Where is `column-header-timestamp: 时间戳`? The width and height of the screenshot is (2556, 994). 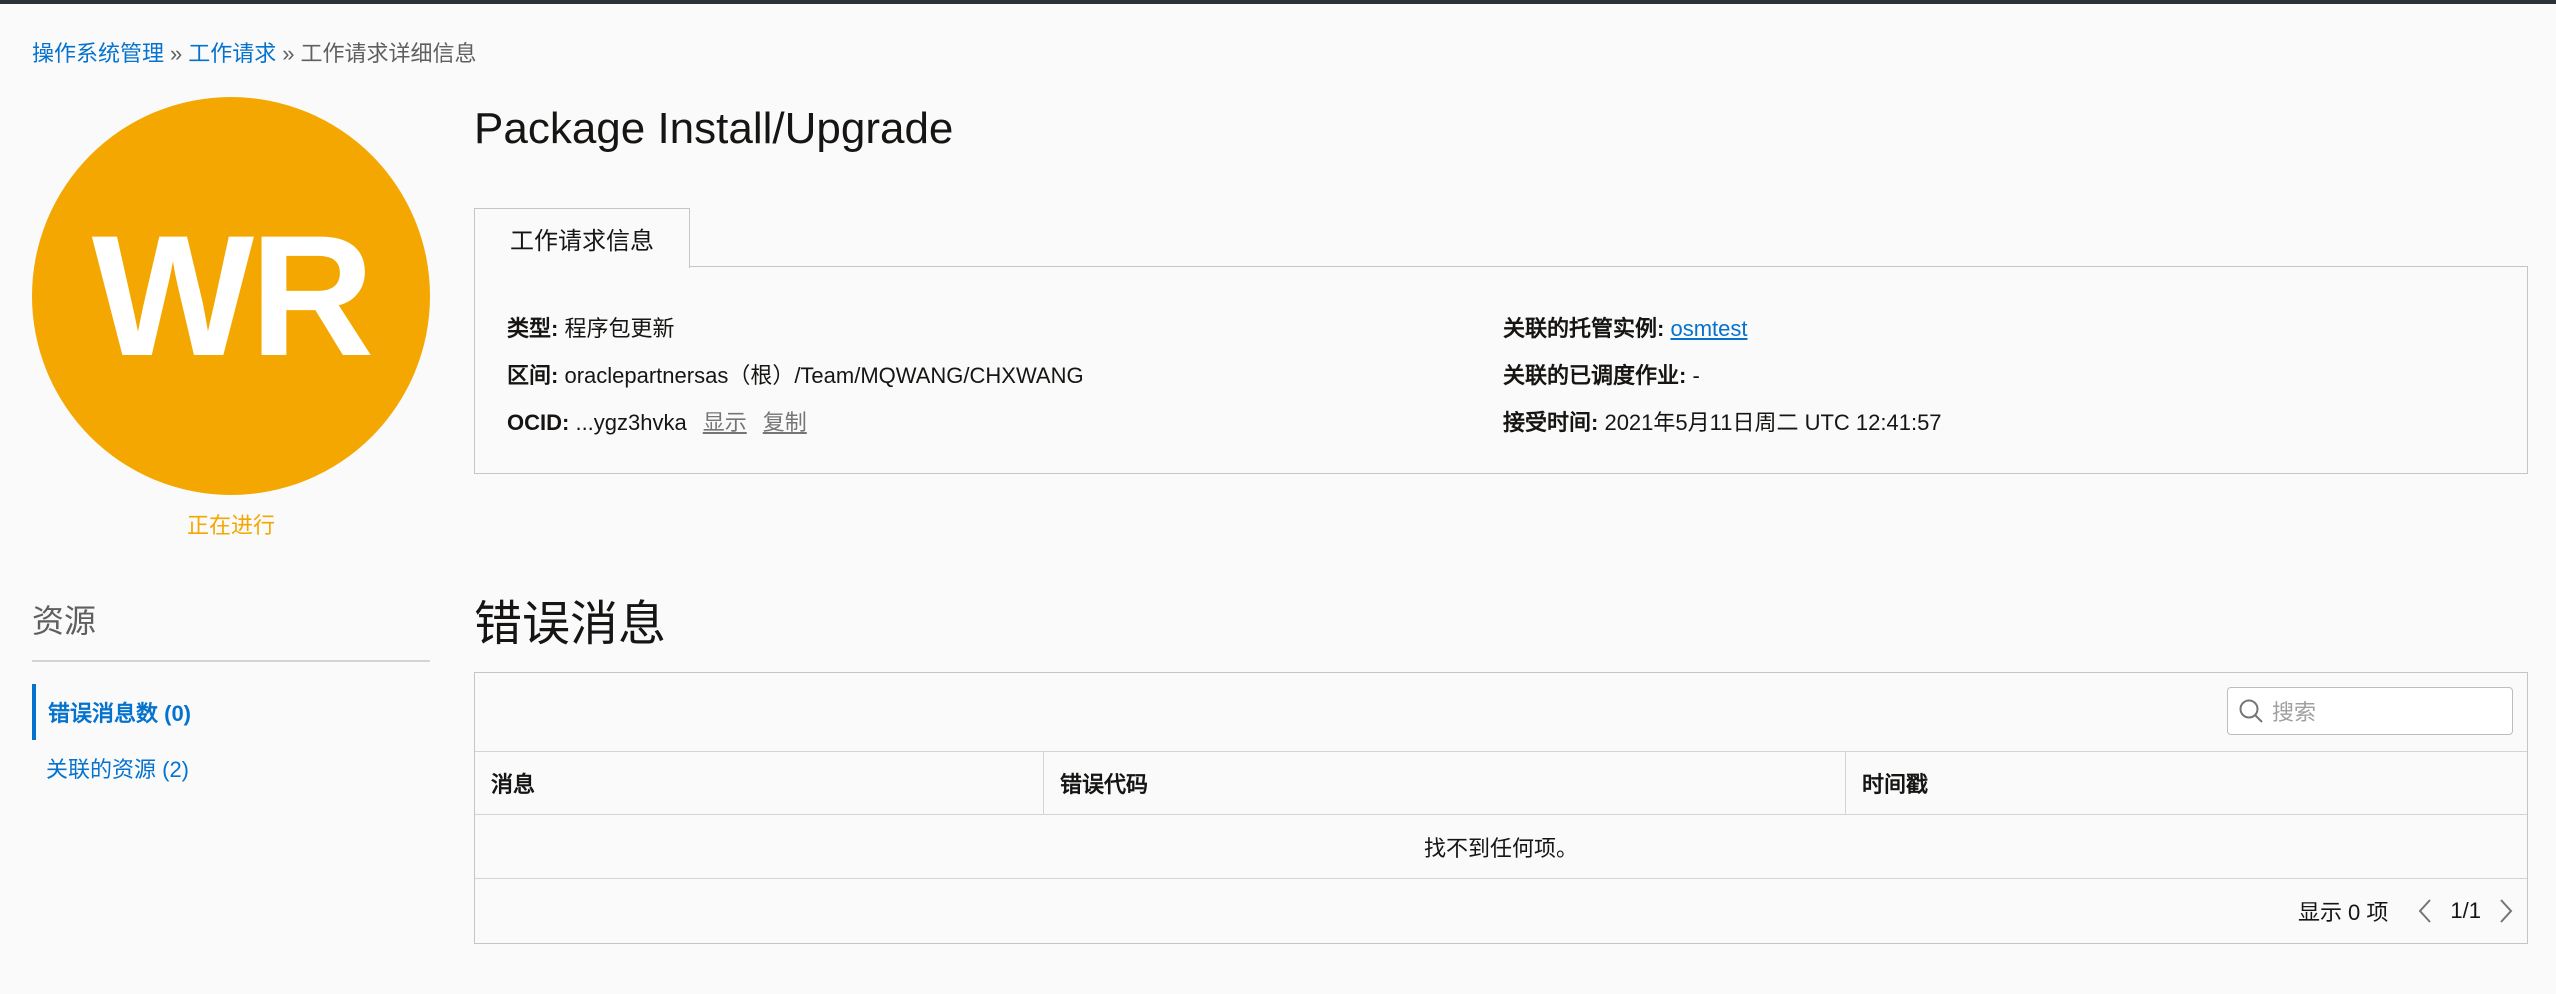
column-header-timestamp: 时间戳 is located at coordinates (2186, 783).